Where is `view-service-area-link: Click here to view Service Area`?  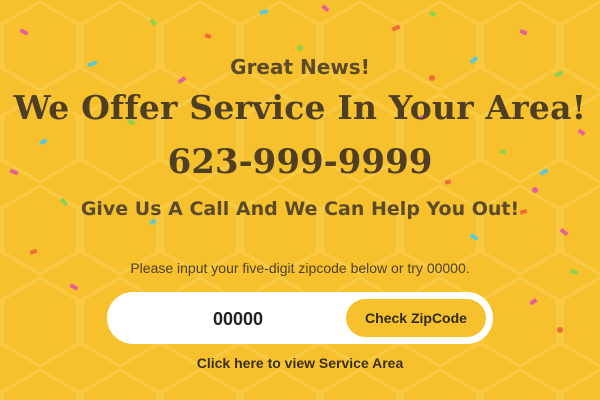
view-service-area-link: Click here to view Service Area is located at coordinates (300, 363).